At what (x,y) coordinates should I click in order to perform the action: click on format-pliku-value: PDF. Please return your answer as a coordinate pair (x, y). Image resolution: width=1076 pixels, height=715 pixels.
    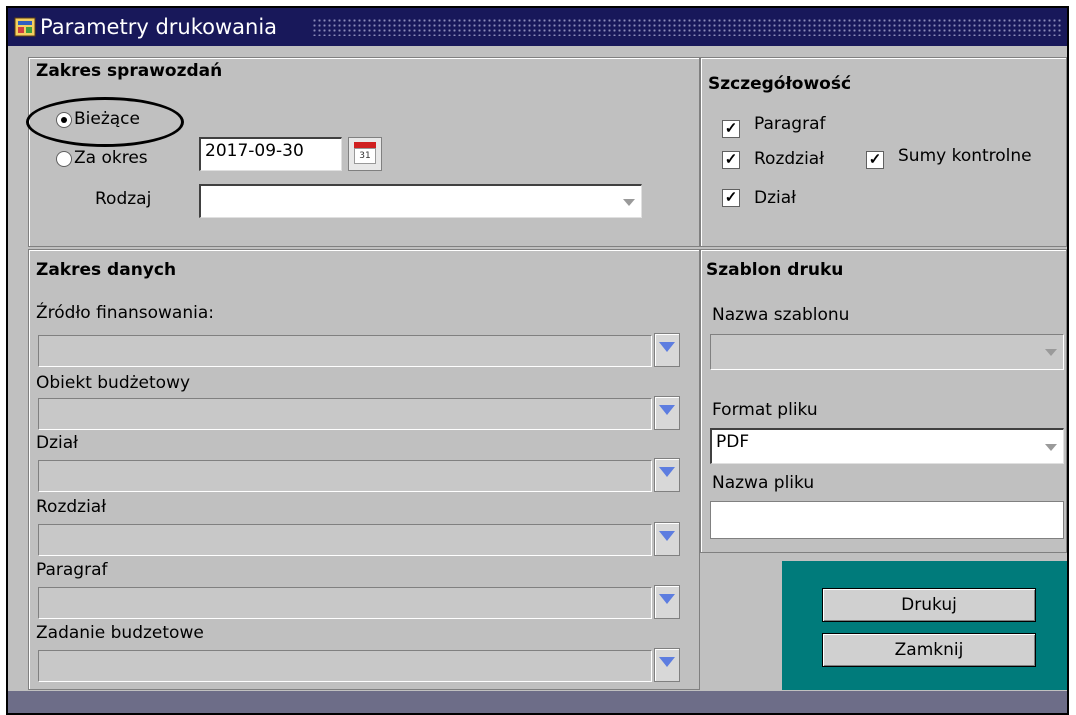
    Looking at the image, I should click on (733, 442).